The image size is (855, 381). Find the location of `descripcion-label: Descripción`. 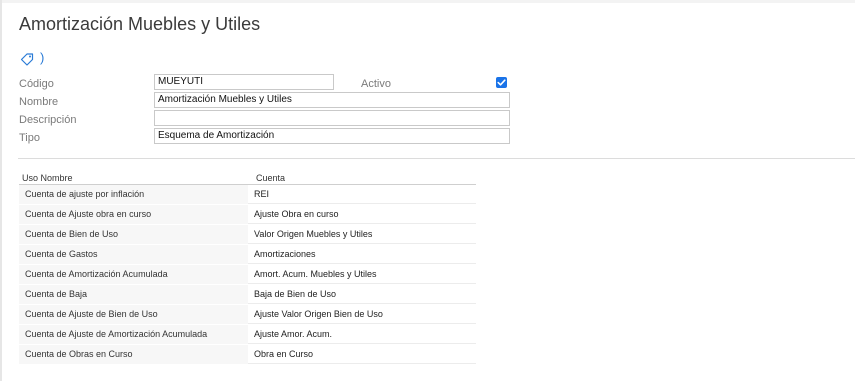

descripcion-label: Descripción is located at coordinates (48, 120).